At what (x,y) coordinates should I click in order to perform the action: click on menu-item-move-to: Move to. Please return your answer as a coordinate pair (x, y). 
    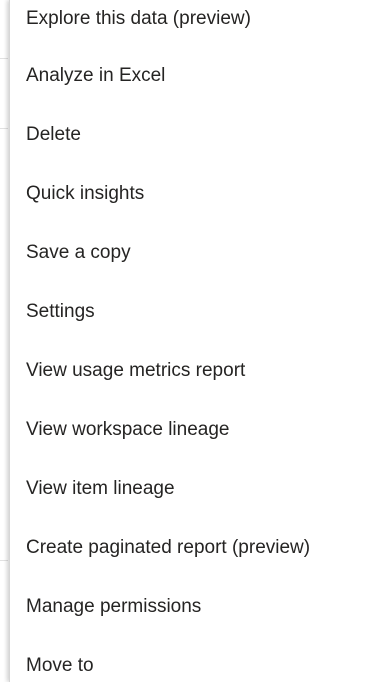
    Looking at the image, I should click on (195, 659).